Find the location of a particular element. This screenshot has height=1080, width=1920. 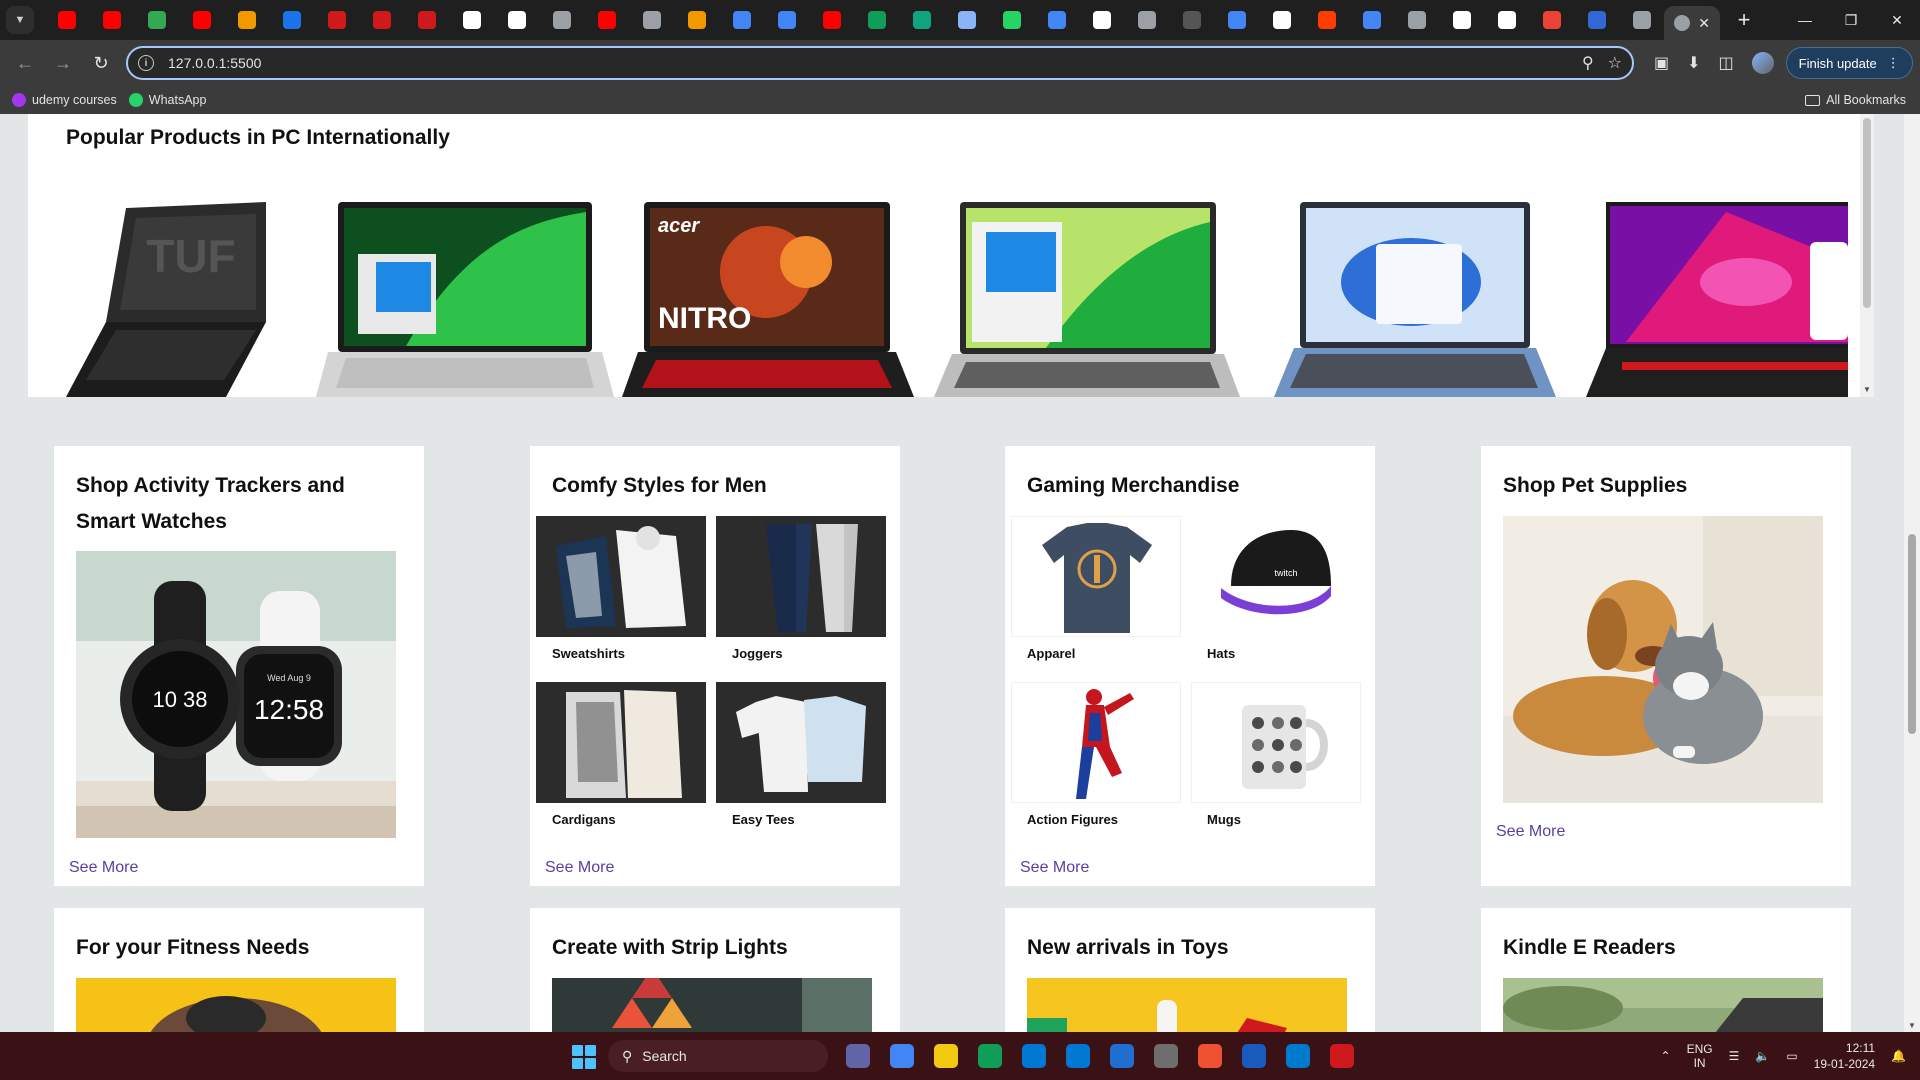

joggers-image is located at coordinates (801, 576).